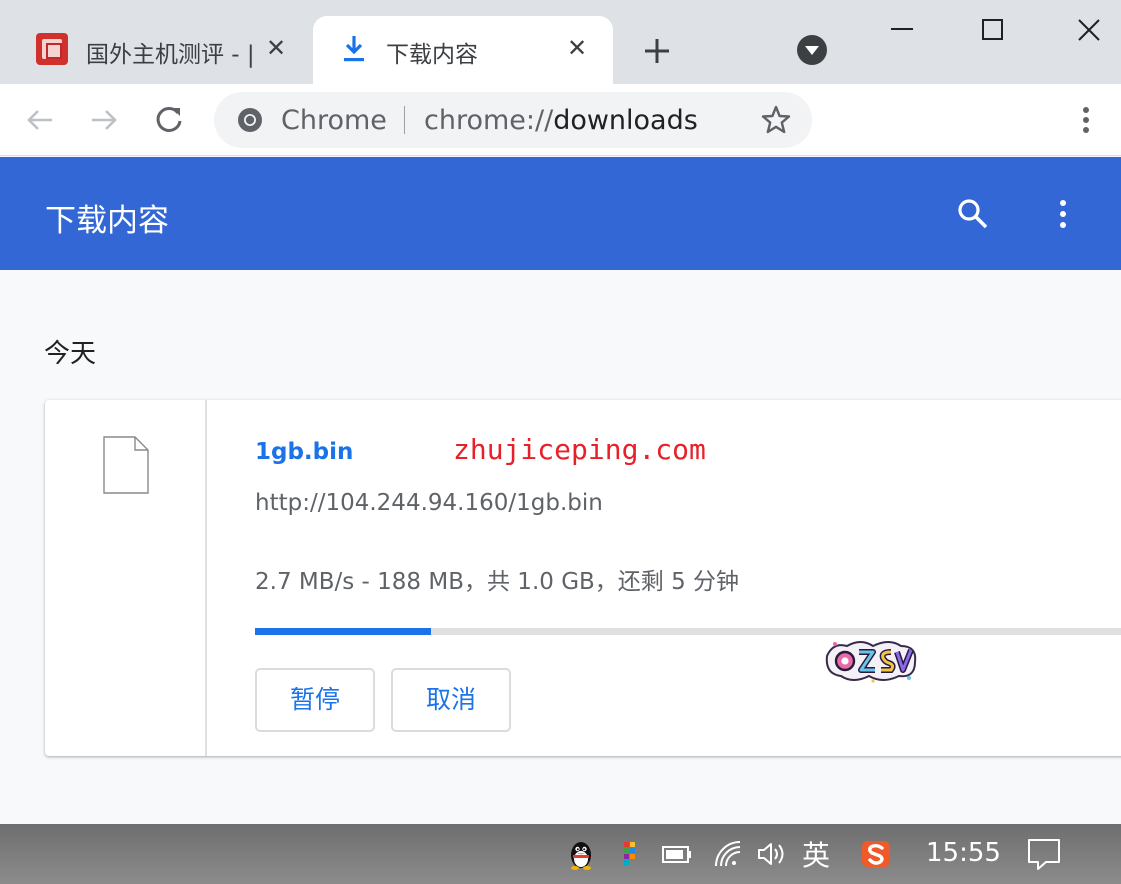  I want to click on more-actions-icon, so click(1063, 214).